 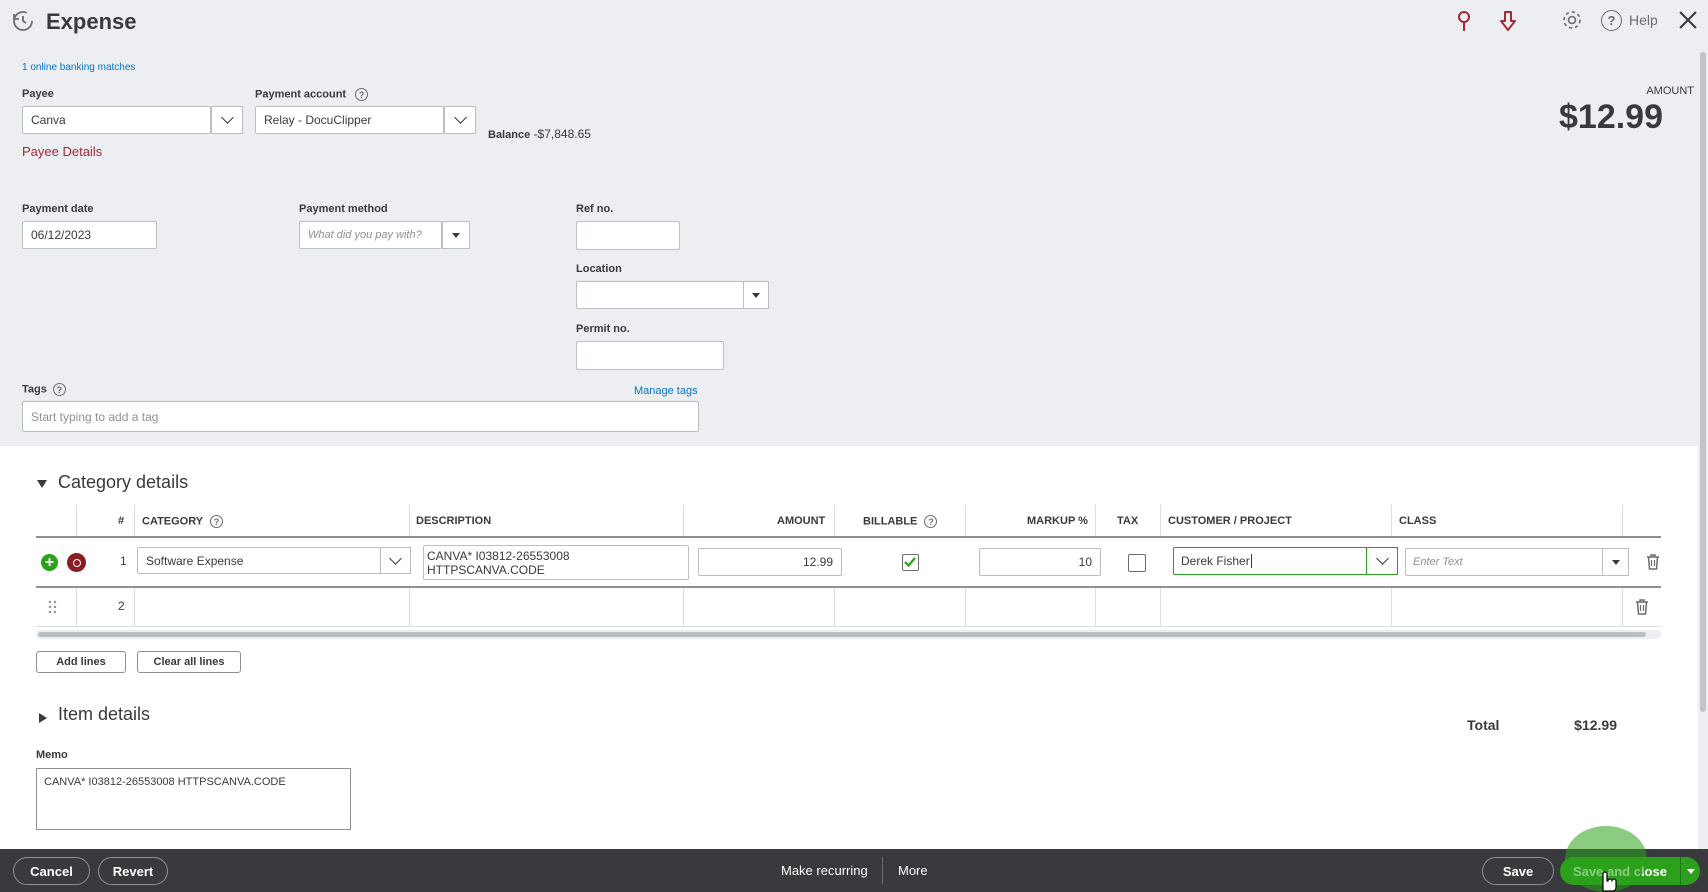 What do you see at coordinates (1128, 521) in the screenshot?
I see `col-header-tax: TAX` at bounding box center [1128, 521].